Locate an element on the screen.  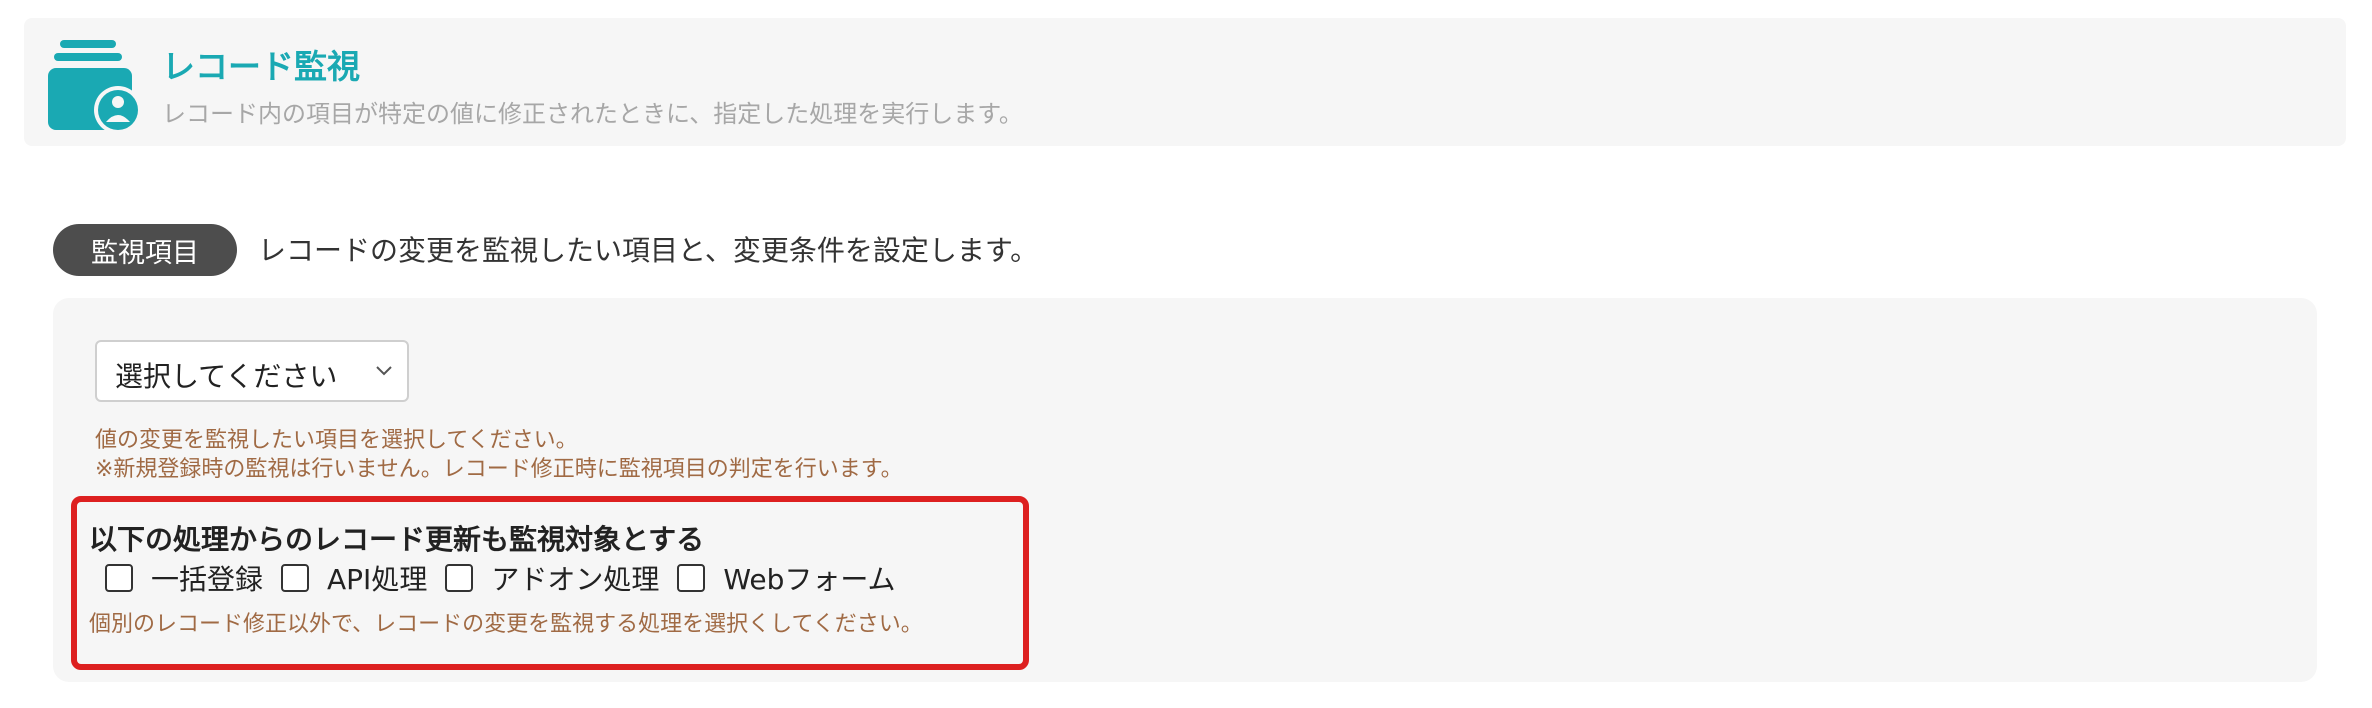
checkbox-addon: アドオン処理 is located at coordinates (552, 578).